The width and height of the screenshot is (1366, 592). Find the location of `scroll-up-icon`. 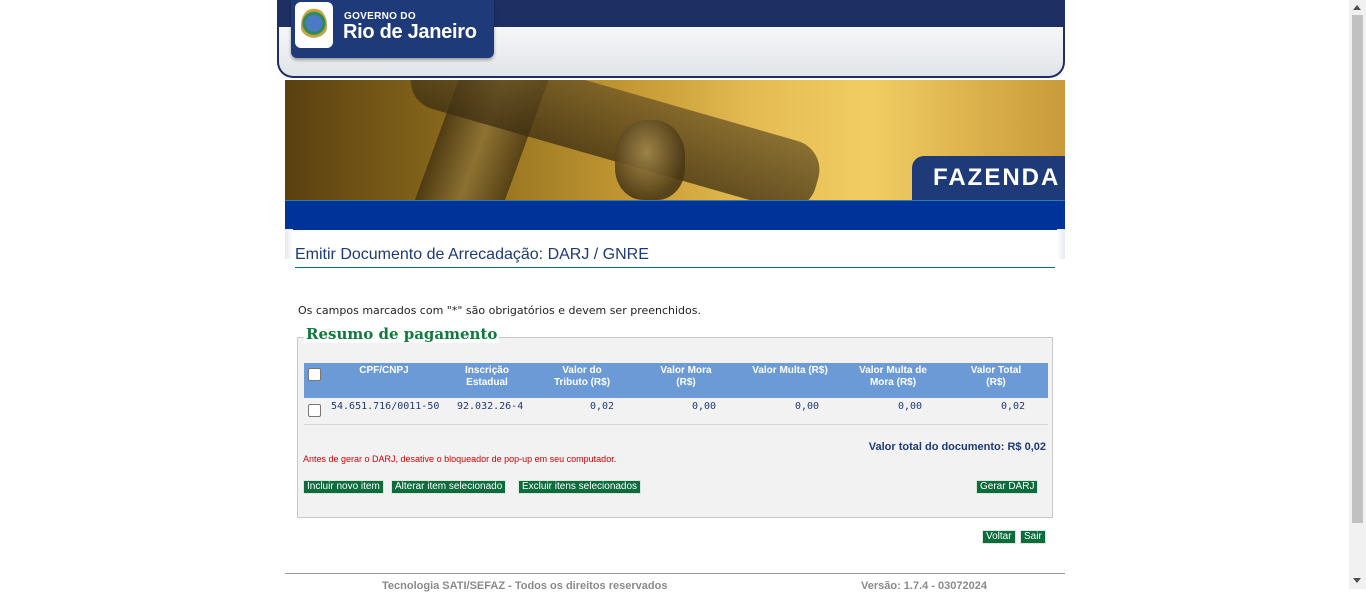

scroll-up-icon is located at coordinates (1357, 7).